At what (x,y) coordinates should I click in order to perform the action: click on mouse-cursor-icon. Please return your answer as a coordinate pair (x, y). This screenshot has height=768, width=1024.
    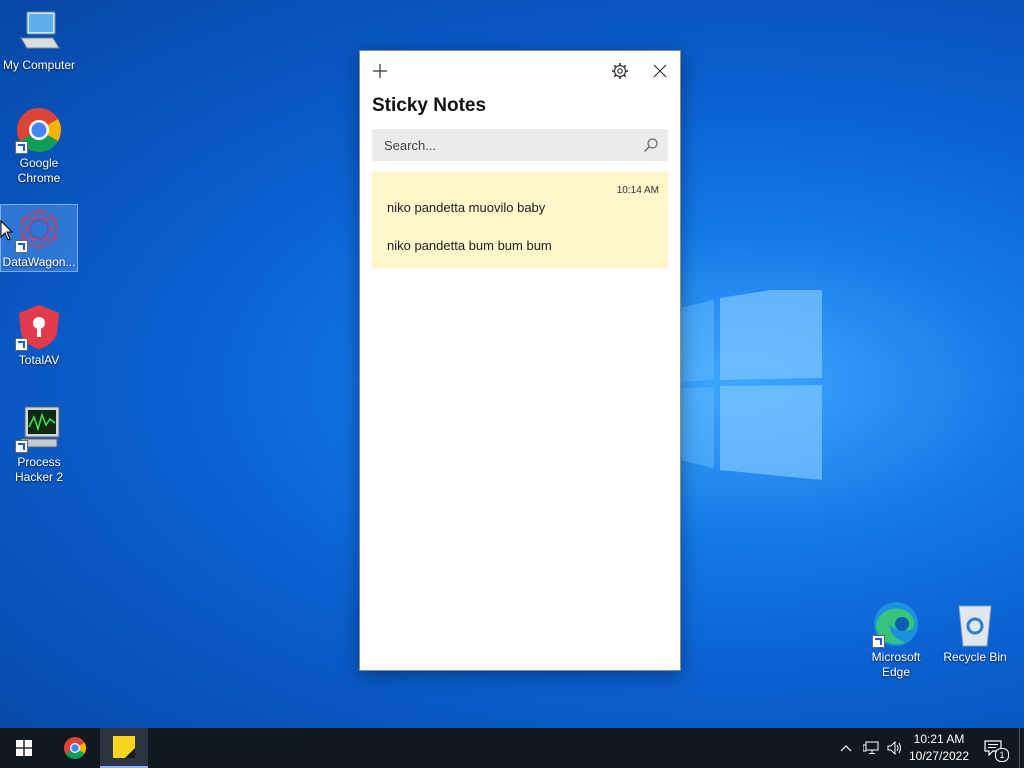
    Looking at the image, I should click on (7, 230).